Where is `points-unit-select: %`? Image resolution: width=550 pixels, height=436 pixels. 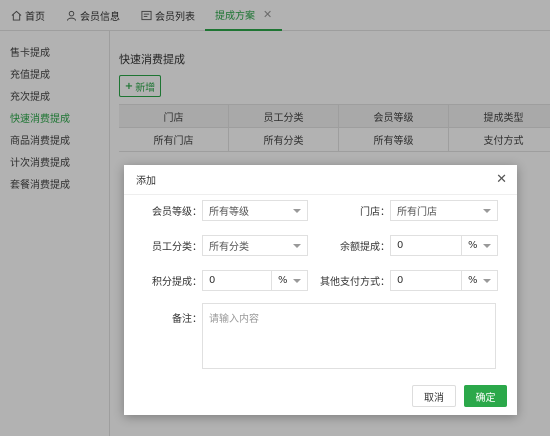 points-unit-select: % is located at coordinates (290, 280).